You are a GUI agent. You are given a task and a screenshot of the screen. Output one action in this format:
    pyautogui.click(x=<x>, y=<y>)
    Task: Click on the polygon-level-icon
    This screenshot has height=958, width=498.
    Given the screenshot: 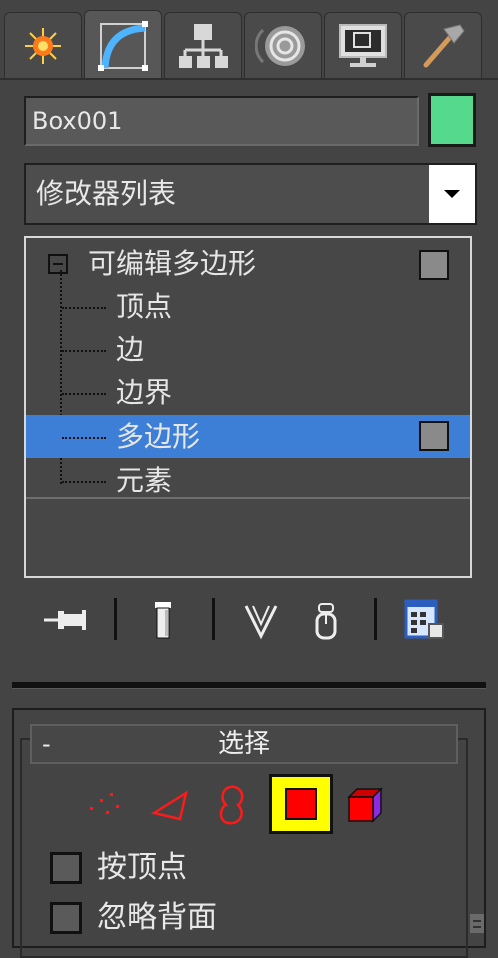 What is the action you would take?
    pyautogui.click(x=301, y=804)
    